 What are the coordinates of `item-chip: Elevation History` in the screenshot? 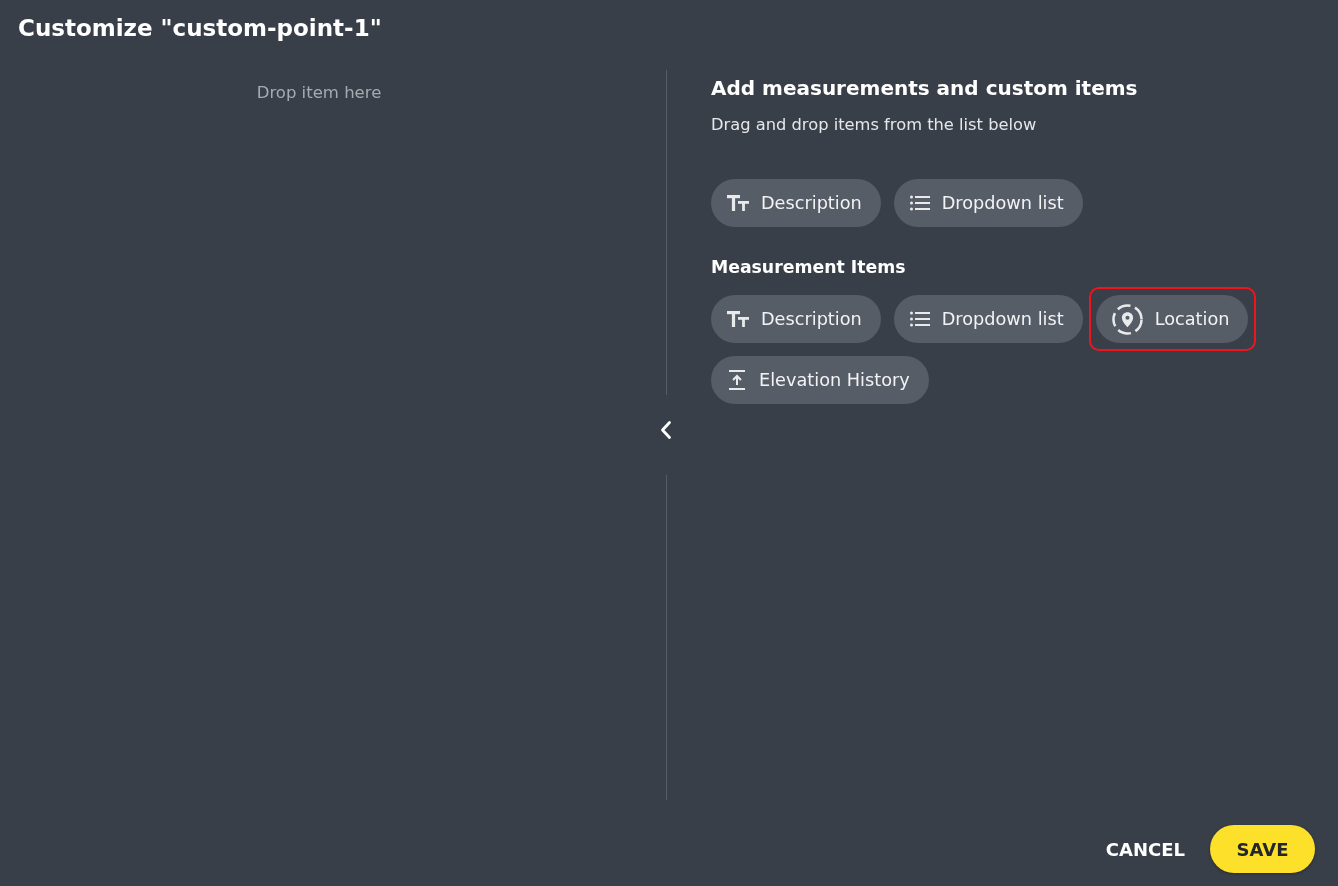 It's located at (820, 380).